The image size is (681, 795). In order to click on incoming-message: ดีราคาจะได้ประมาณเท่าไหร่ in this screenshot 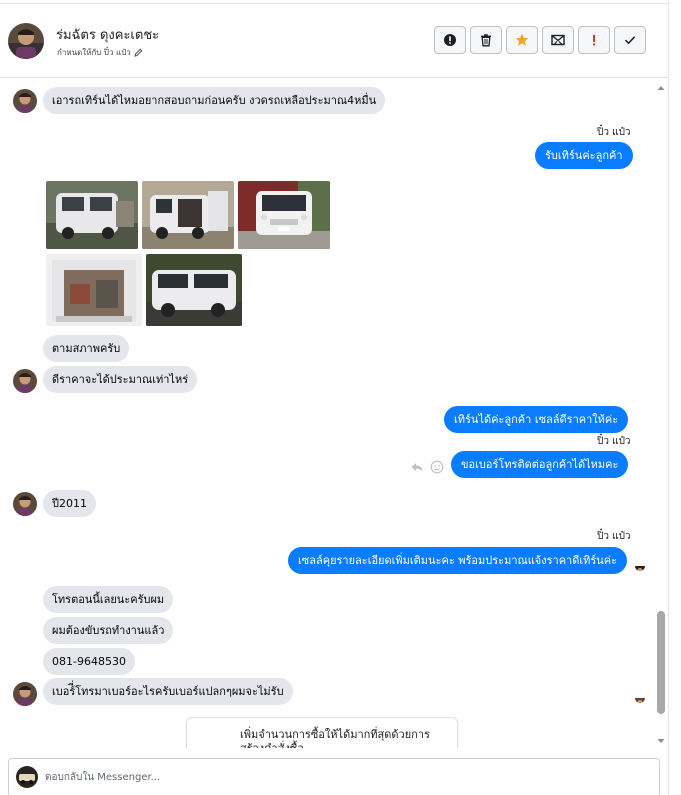, I will do `click(120, 379)`.